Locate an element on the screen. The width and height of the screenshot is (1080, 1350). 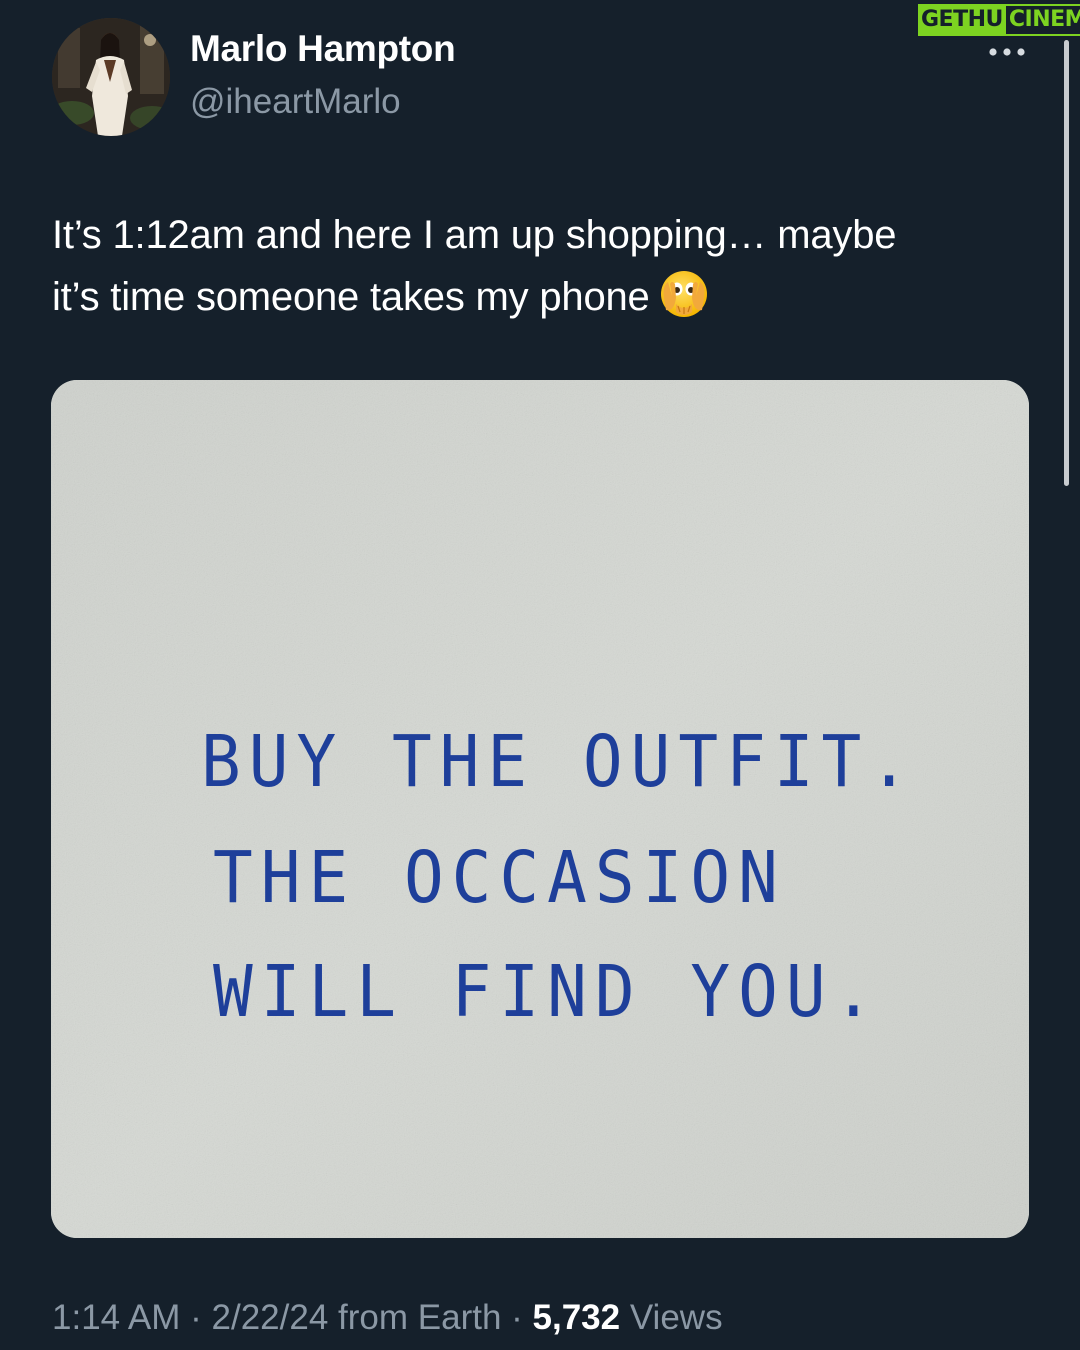
tweet-text-line-2-text: it’s time someone takes my phone is located at coordinates (351, 297).